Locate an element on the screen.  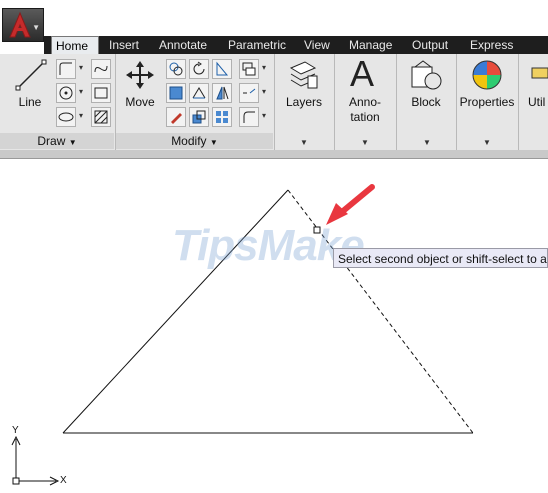
measure-icon is located at coordinates (539, 73).